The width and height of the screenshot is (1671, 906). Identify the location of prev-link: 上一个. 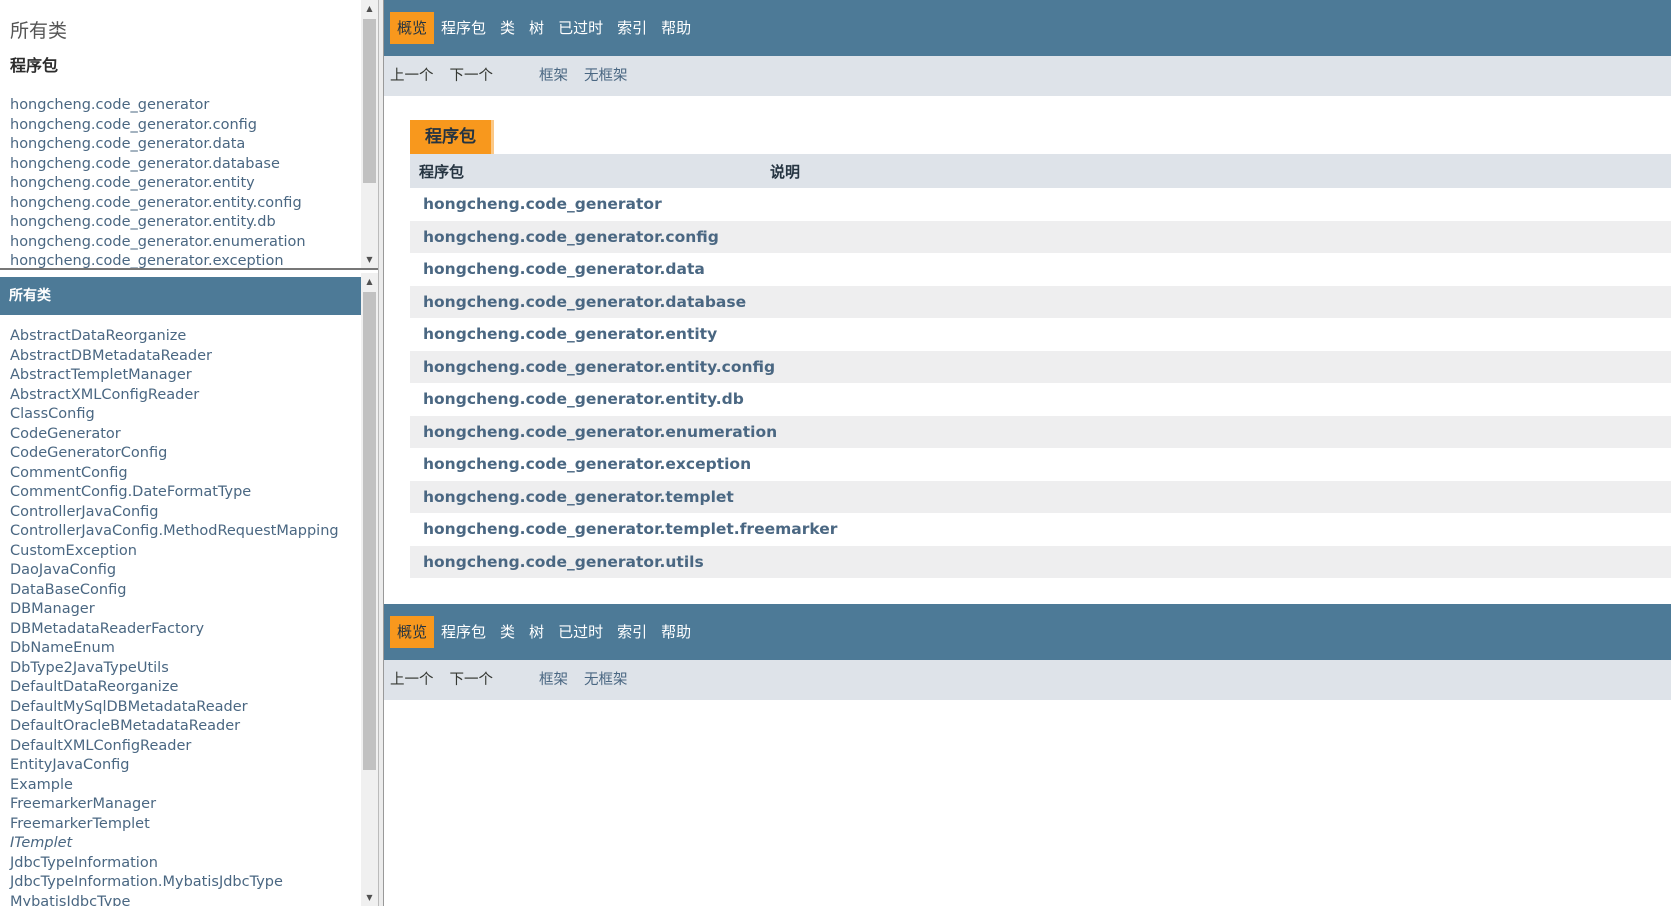
(412, 76).